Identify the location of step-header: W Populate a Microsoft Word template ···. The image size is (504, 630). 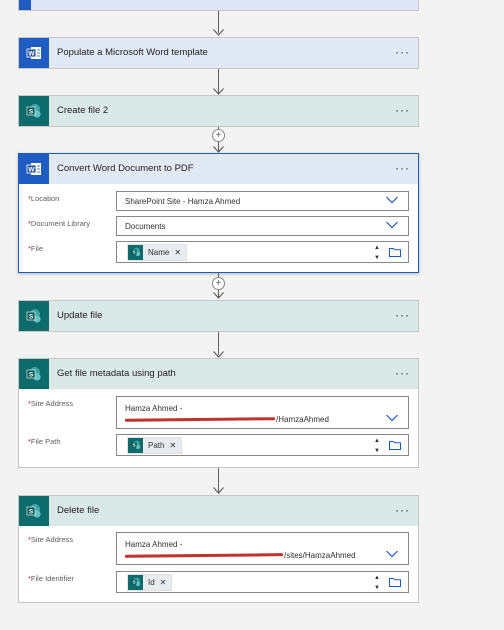
(218, 53).